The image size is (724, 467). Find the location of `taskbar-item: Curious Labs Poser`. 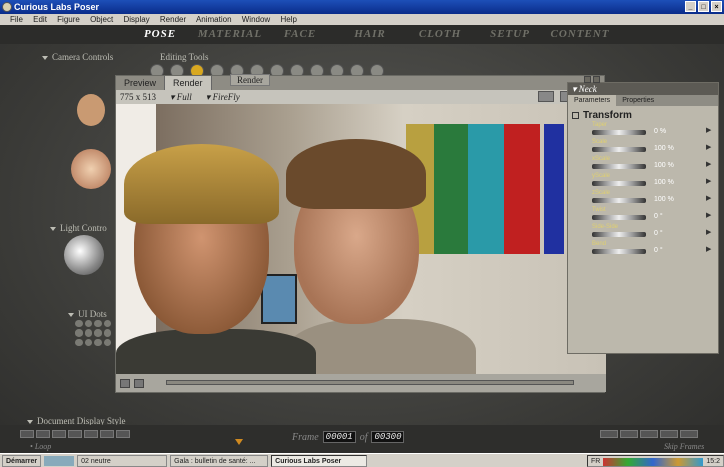

taskbar-item: Curious Labs Poser is located at coordinates (319, 460).